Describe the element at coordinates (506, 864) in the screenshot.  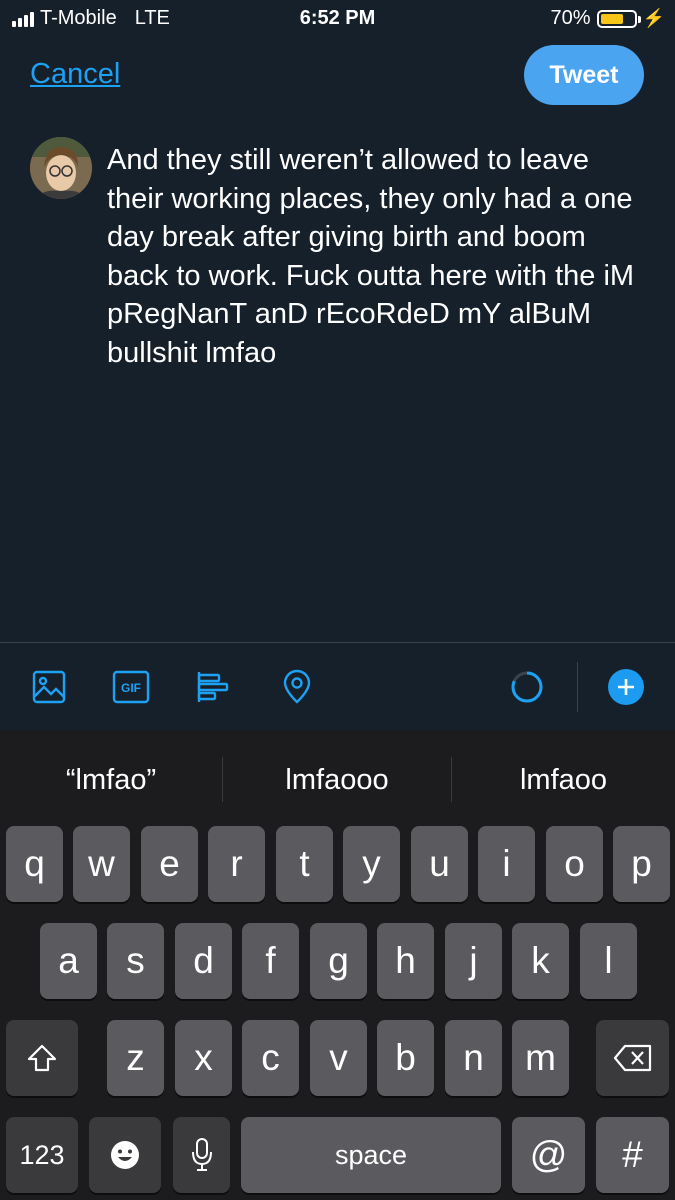
I see `key-i: i` at that location.